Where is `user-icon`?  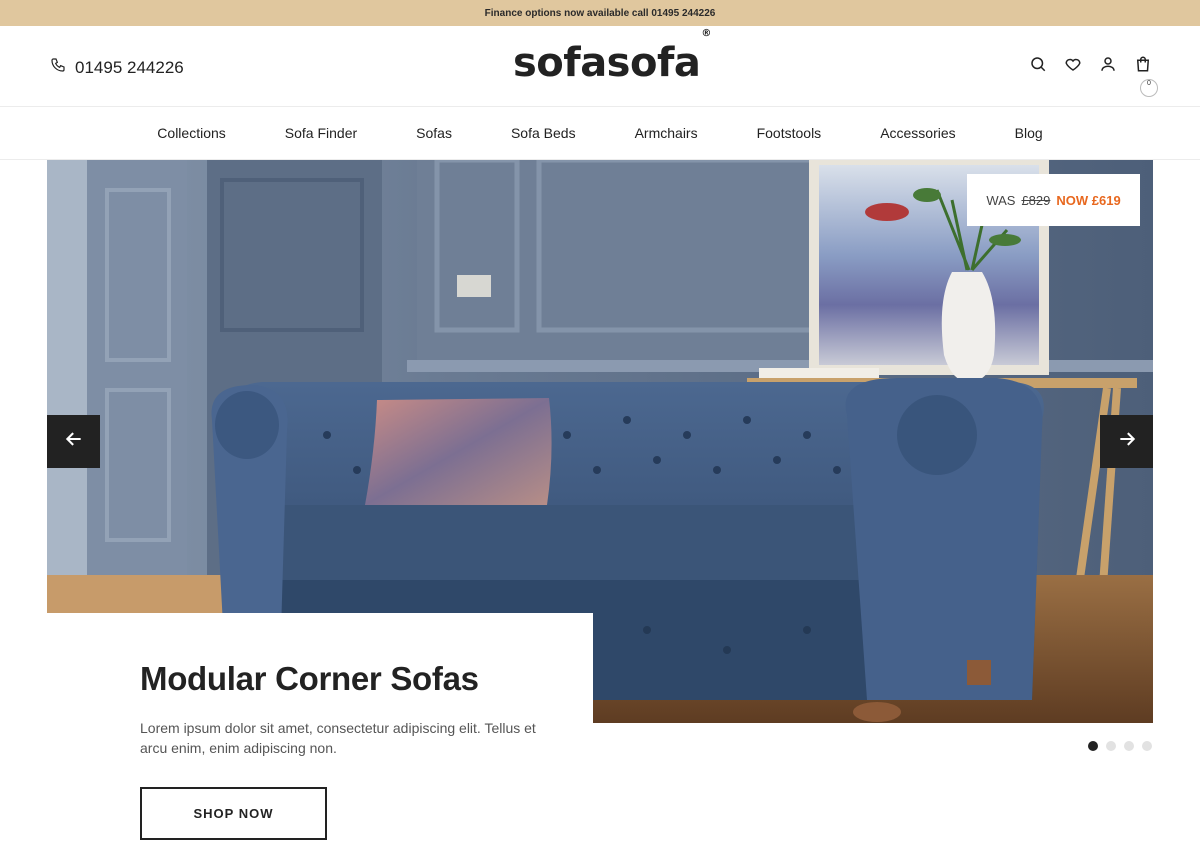
user-icon is located at coordinates (1108, 64).